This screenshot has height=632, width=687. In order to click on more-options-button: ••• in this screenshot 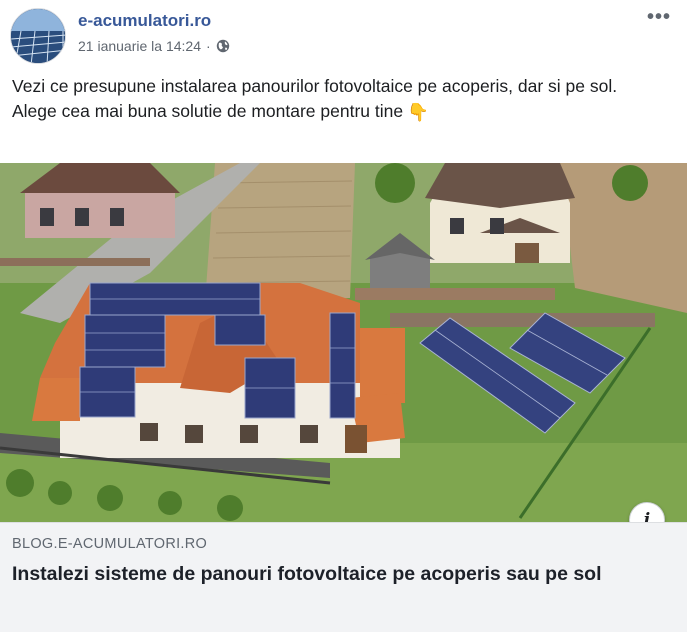, I will do `click(659, 18)`.